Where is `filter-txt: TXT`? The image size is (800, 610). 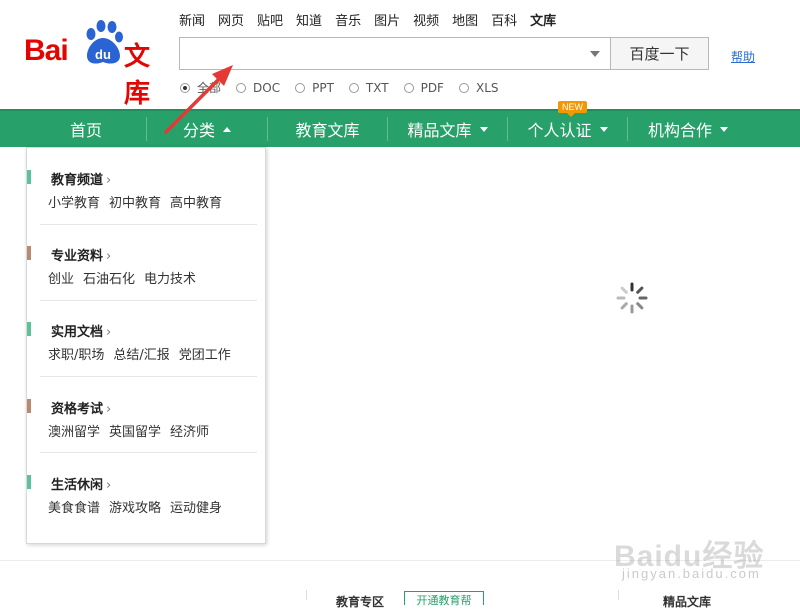 filter-txt: TXT is located at coordinates (368, 87).